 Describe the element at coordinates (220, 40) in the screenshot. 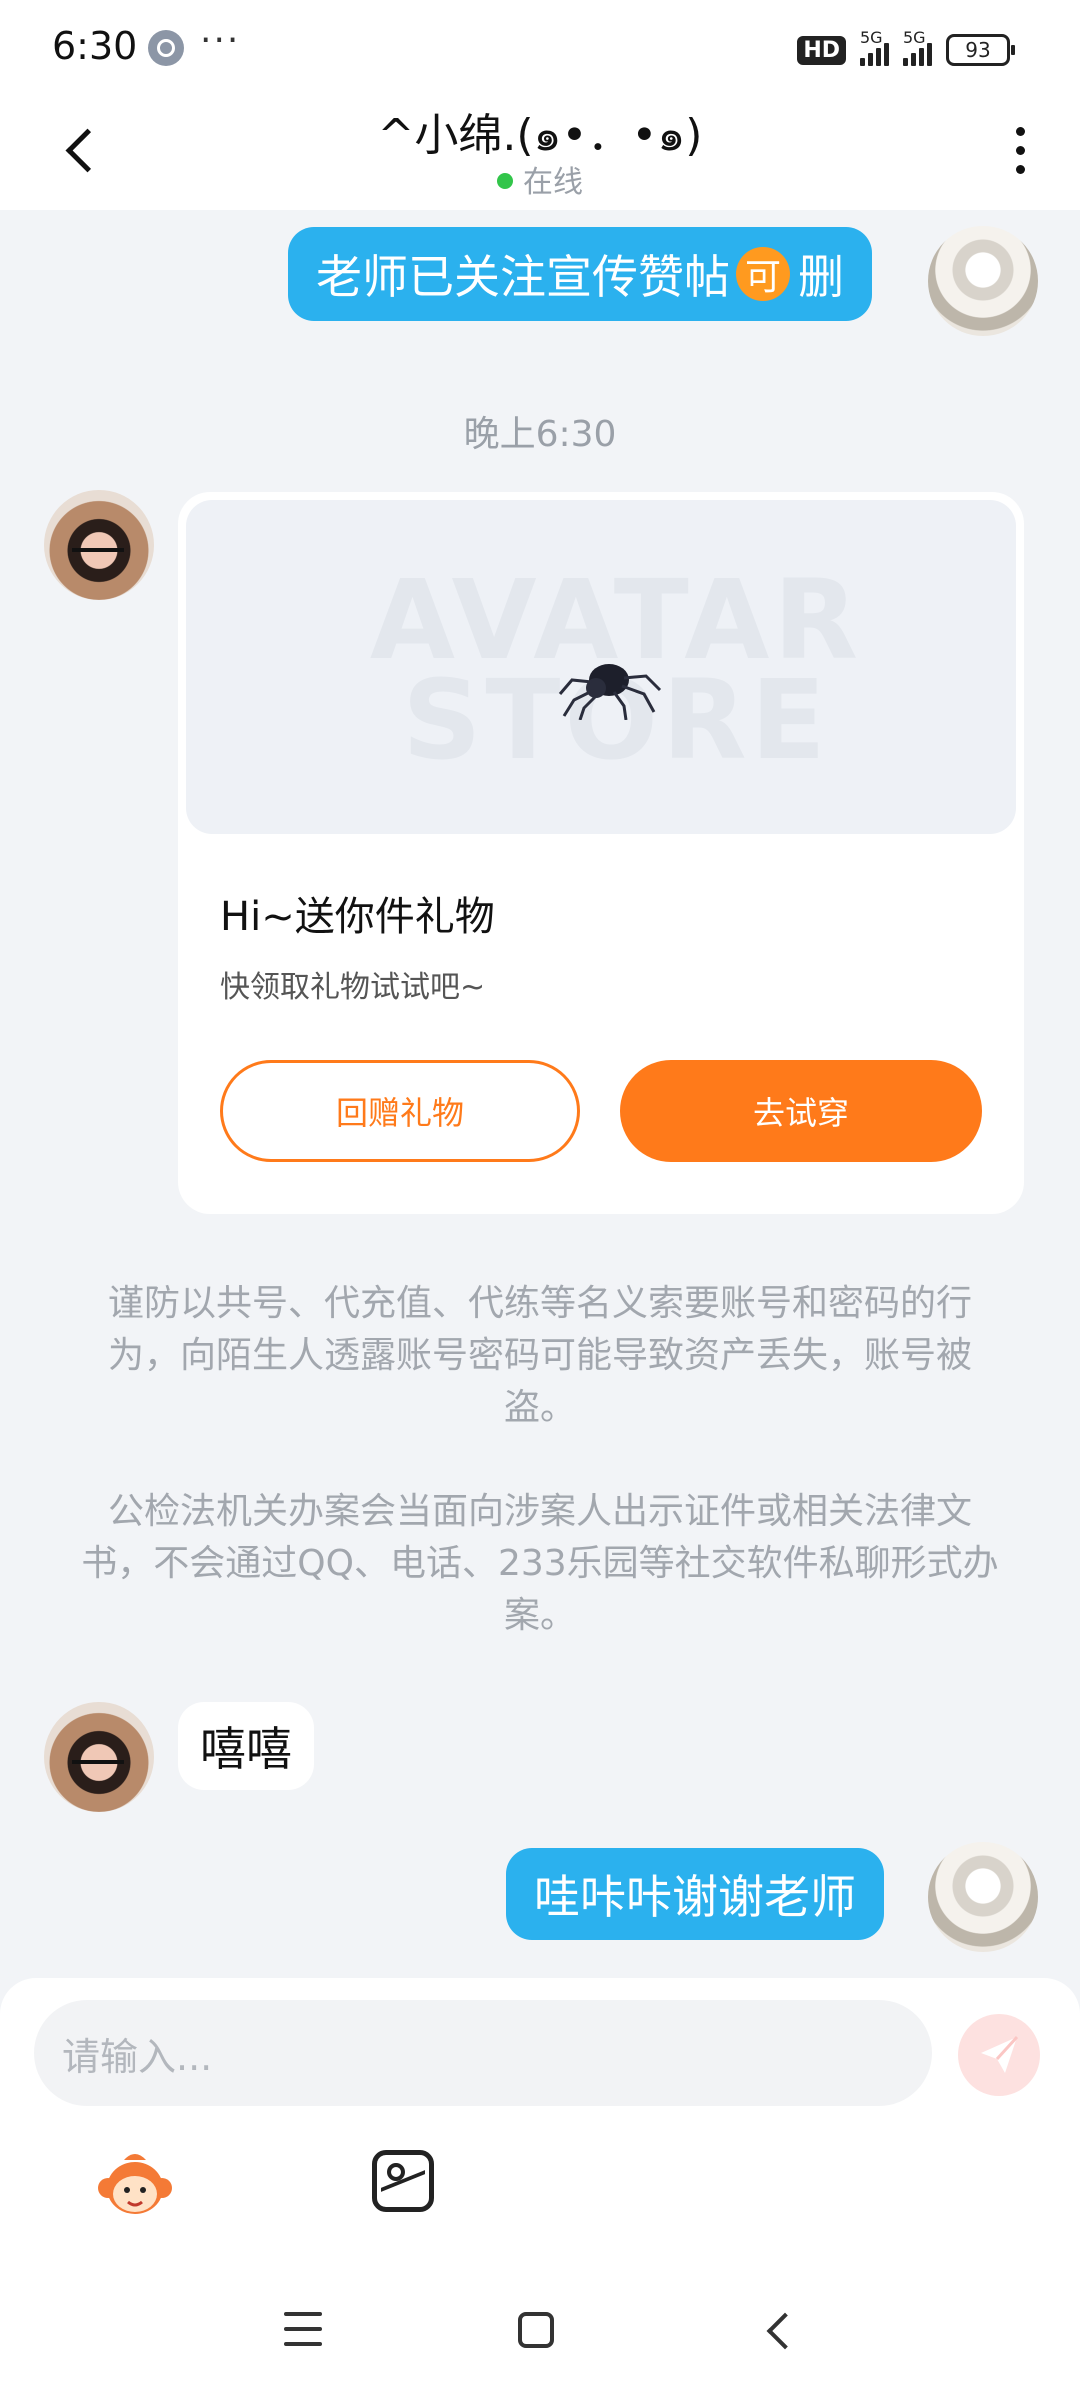

I see `status-more-icon: ···` at that location.